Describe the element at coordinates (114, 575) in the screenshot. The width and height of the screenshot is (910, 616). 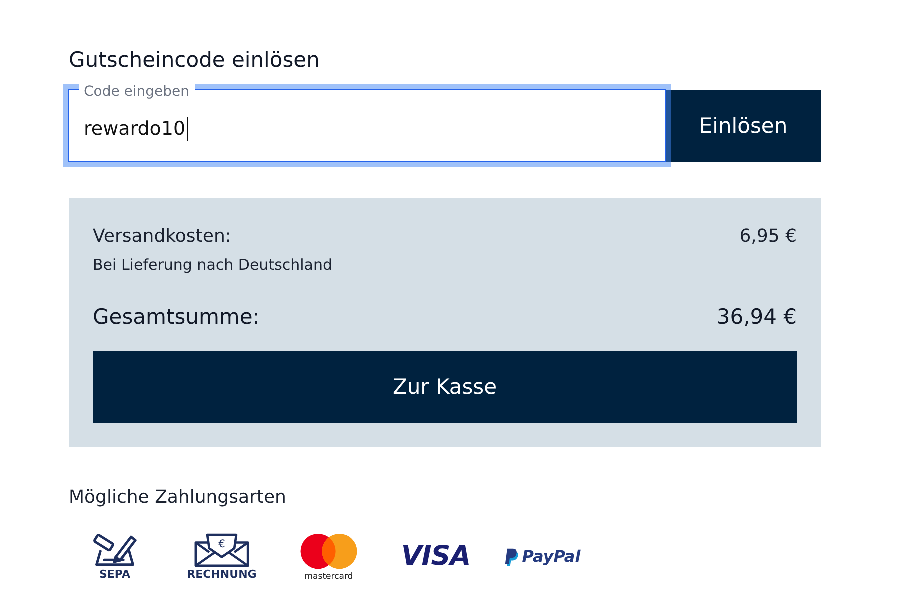
I see `payment-method-label: SEPA` at that location.